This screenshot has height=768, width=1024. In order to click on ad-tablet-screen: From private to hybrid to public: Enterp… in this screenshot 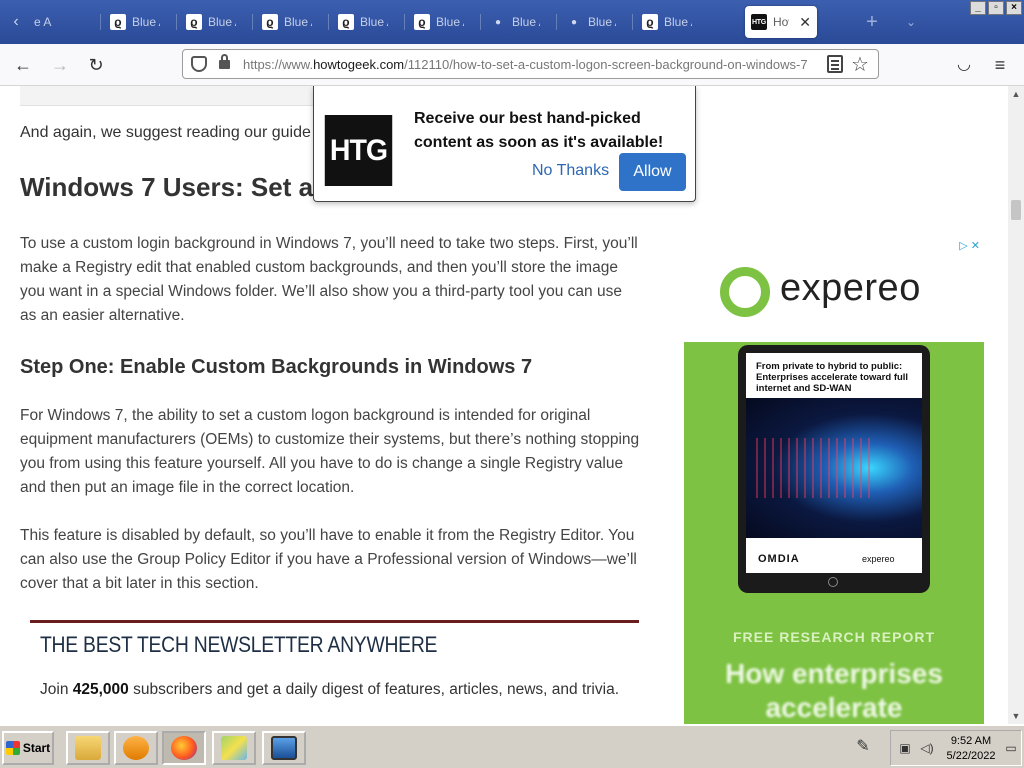, I will do `click(834, 463)`.